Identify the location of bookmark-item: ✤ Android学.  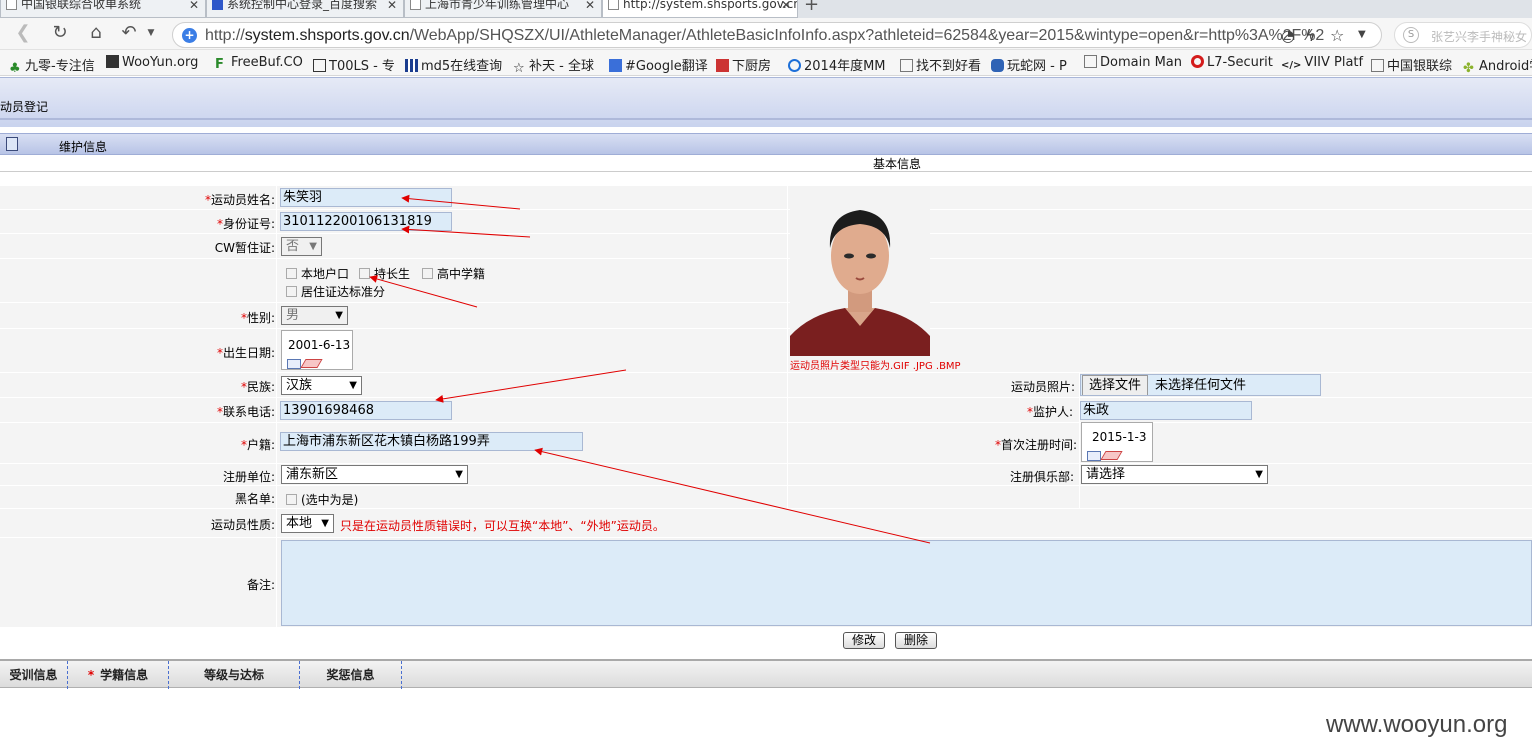
(1497, 65).